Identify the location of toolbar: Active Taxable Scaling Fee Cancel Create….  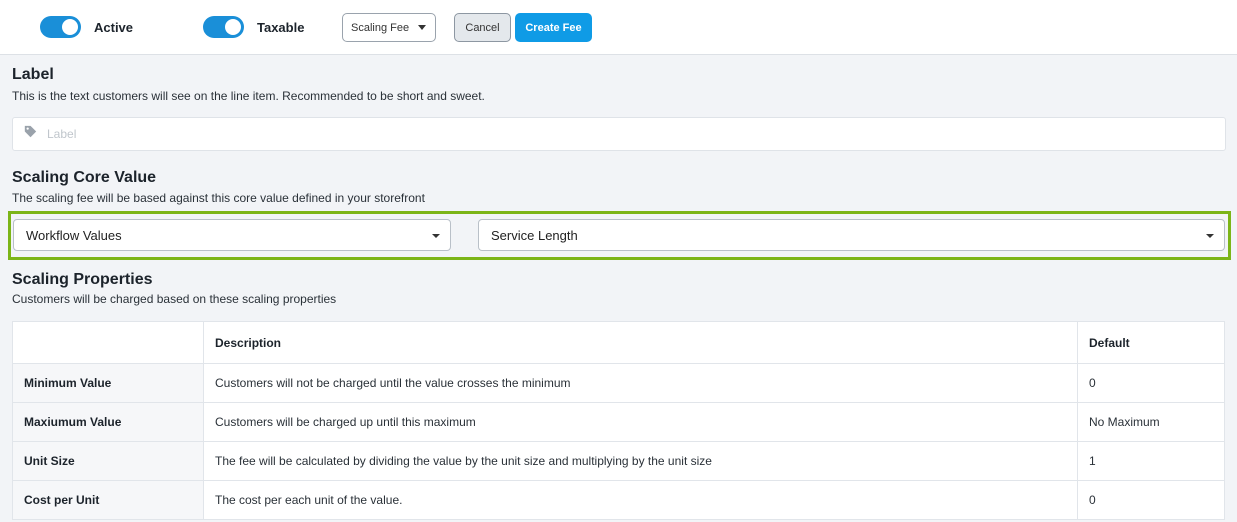
(618, 27).